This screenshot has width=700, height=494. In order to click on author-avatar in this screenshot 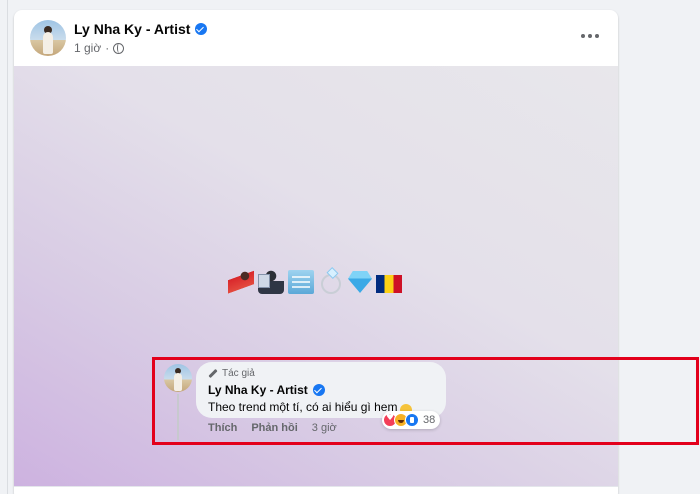, I will do `click(48, 38)`.